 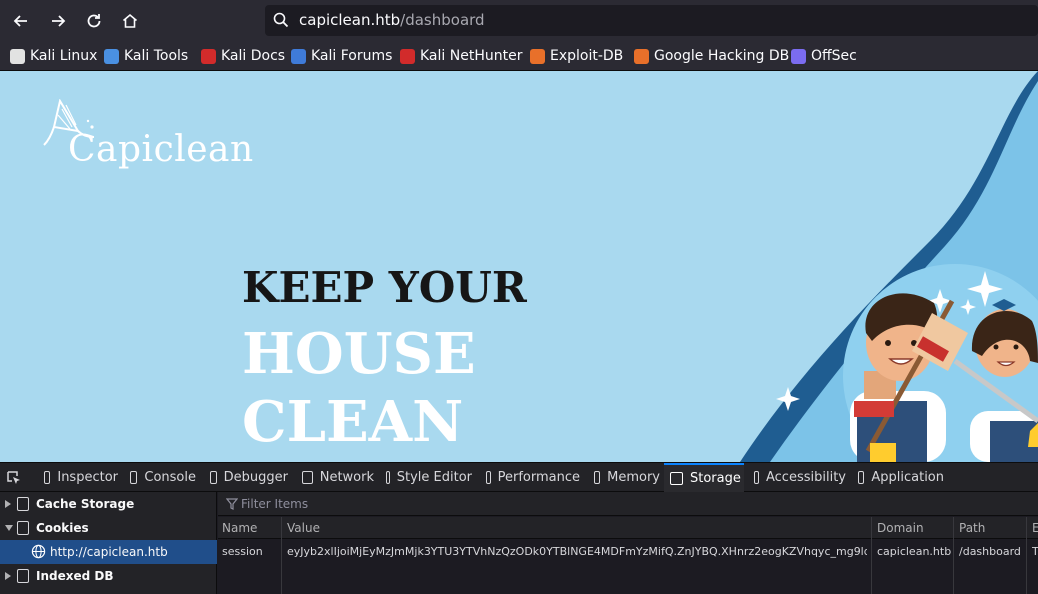 I want to click on arrow-left-icon, so click(x=20, y=21).